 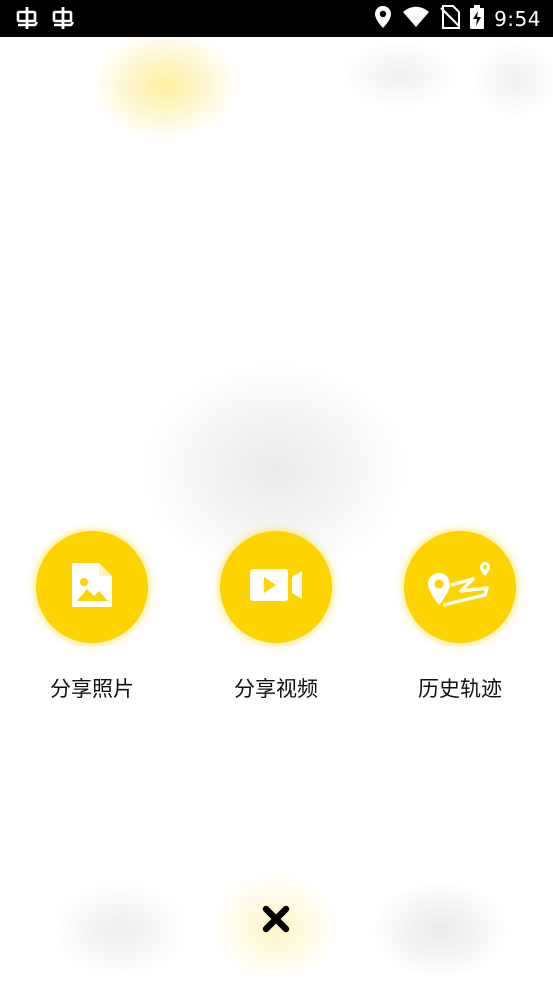 I want to click on route-track-icon, so click(x=460, y=587).